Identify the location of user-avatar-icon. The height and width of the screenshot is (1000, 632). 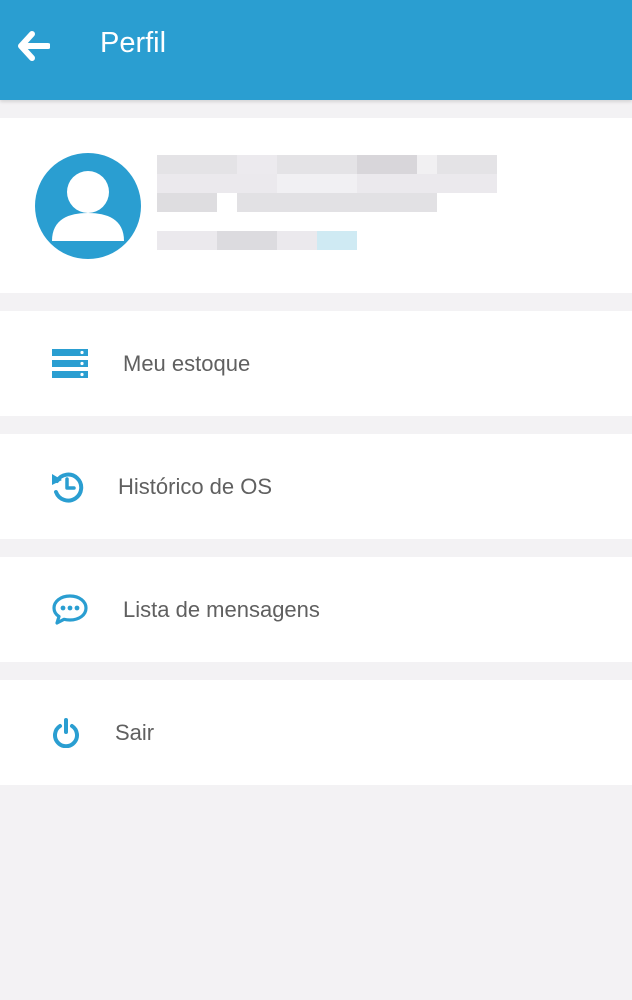
(88, 206).